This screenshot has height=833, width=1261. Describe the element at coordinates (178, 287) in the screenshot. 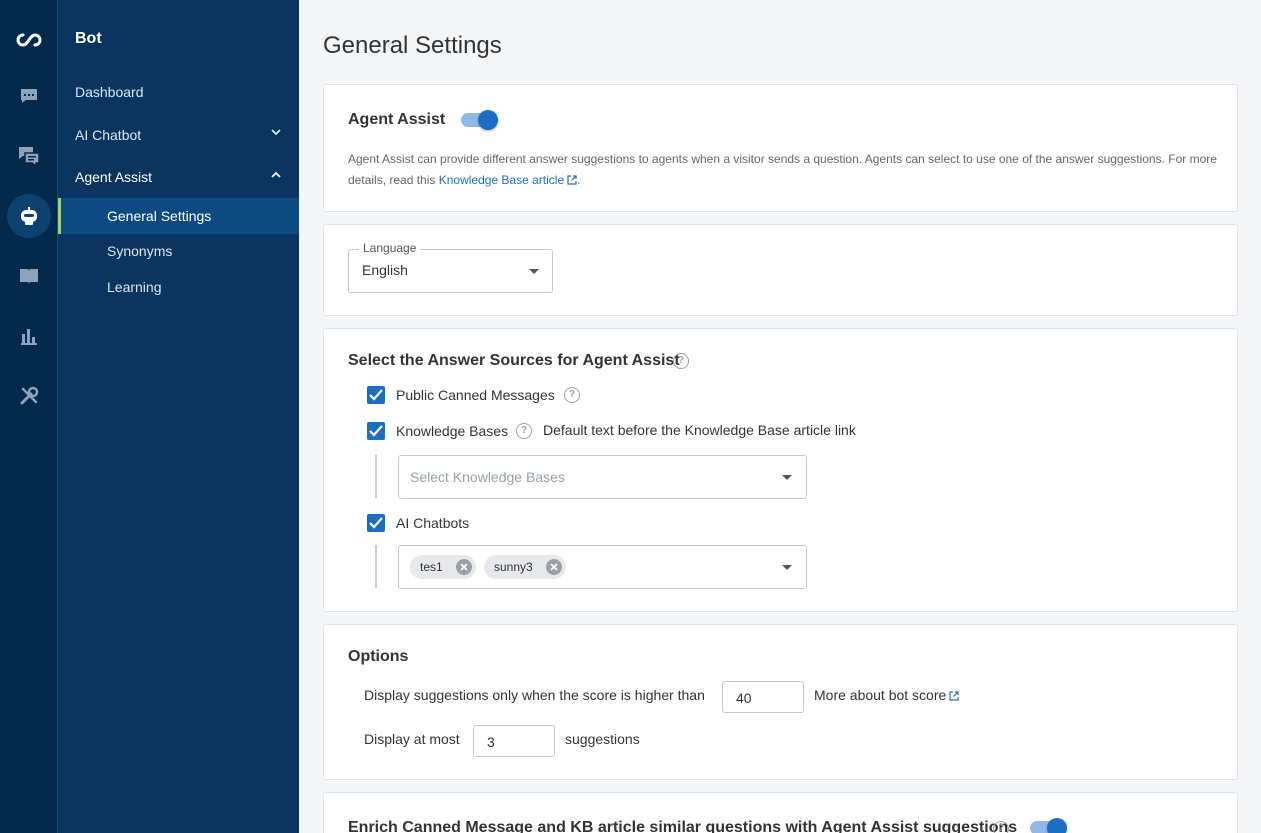

I see `nav-sub-learning: Learning` at that location.